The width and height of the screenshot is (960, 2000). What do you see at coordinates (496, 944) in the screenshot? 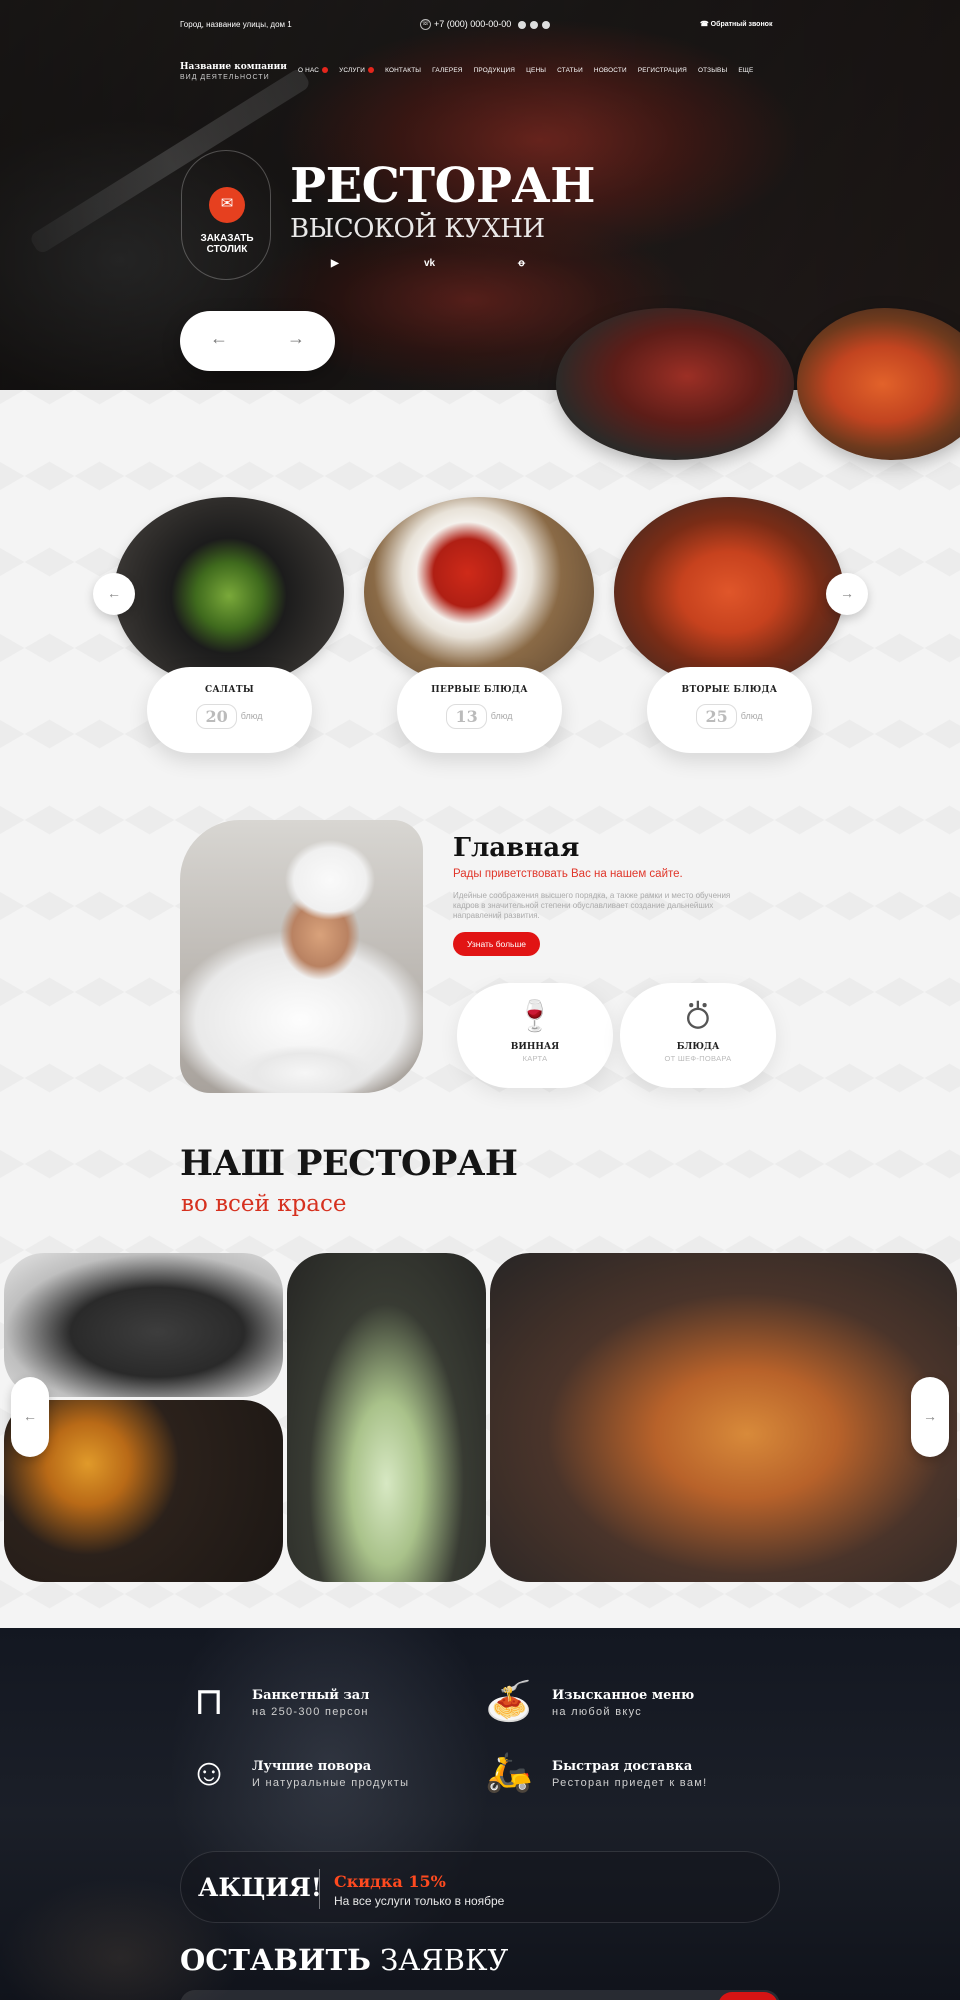
I see `learn-more-button: Узнать больше` at bounding box center [496, 944].